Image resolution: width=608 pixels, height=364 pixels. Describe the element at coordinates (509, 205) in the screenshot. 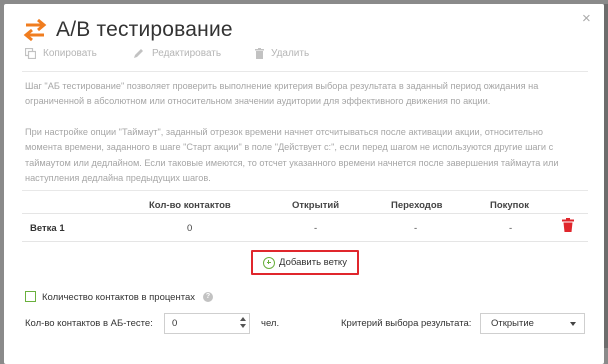

I see `column-header-purchases: Покупок` at that location.